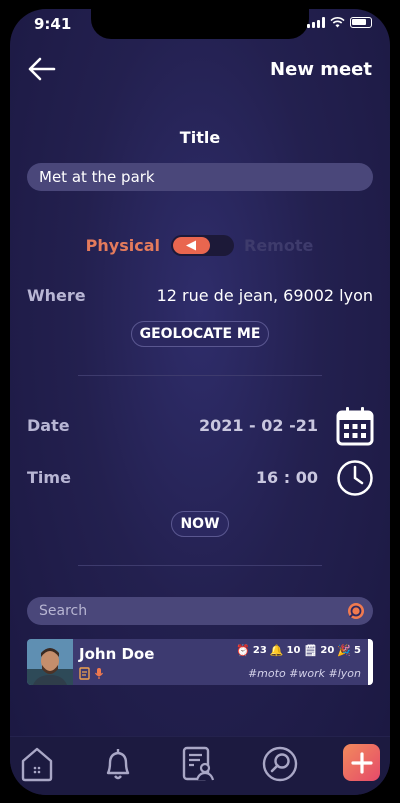 The height and width of the screenshot is (803, 400). Describe the element at coordinates (278, 245) in the screenshot. I see `remote-label: Remote` at that location.